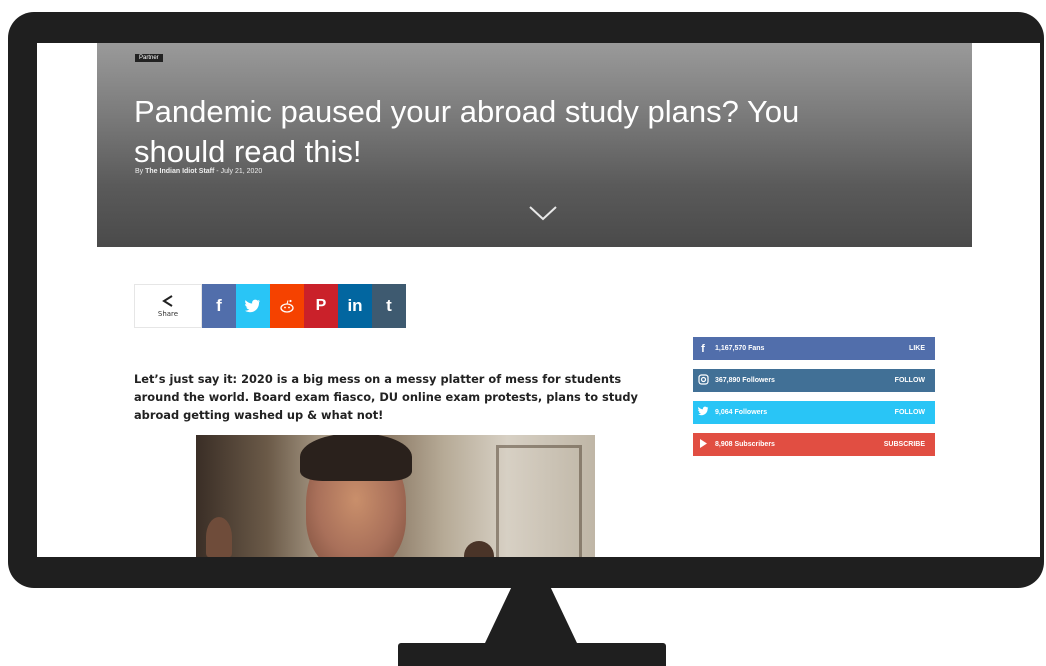  I want to click on twitter-count-label: 9,064 Followers, so click(805, 412).